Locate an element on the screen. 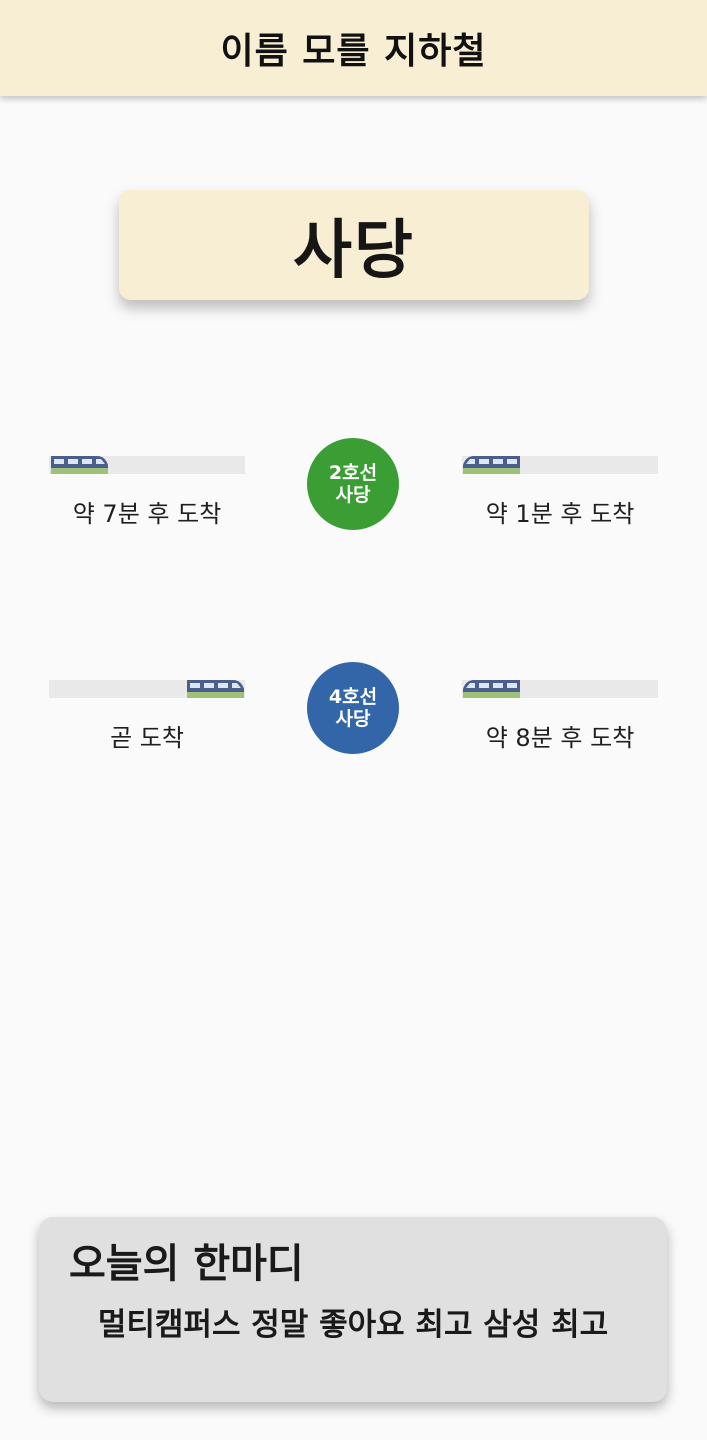 This screenshot has height=1440, width=707. line-panel-4: 곧 도착 4호선 사당 약 8분 후 도착 is located at coordinates (353, 709).